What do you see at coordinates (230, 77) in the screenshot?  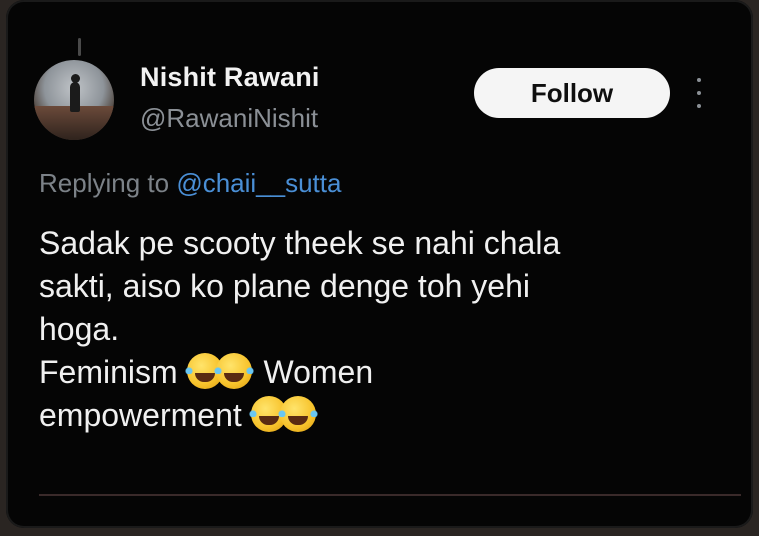 I see `author-name: Nishit Rawani` at bounding box center [230, 77].